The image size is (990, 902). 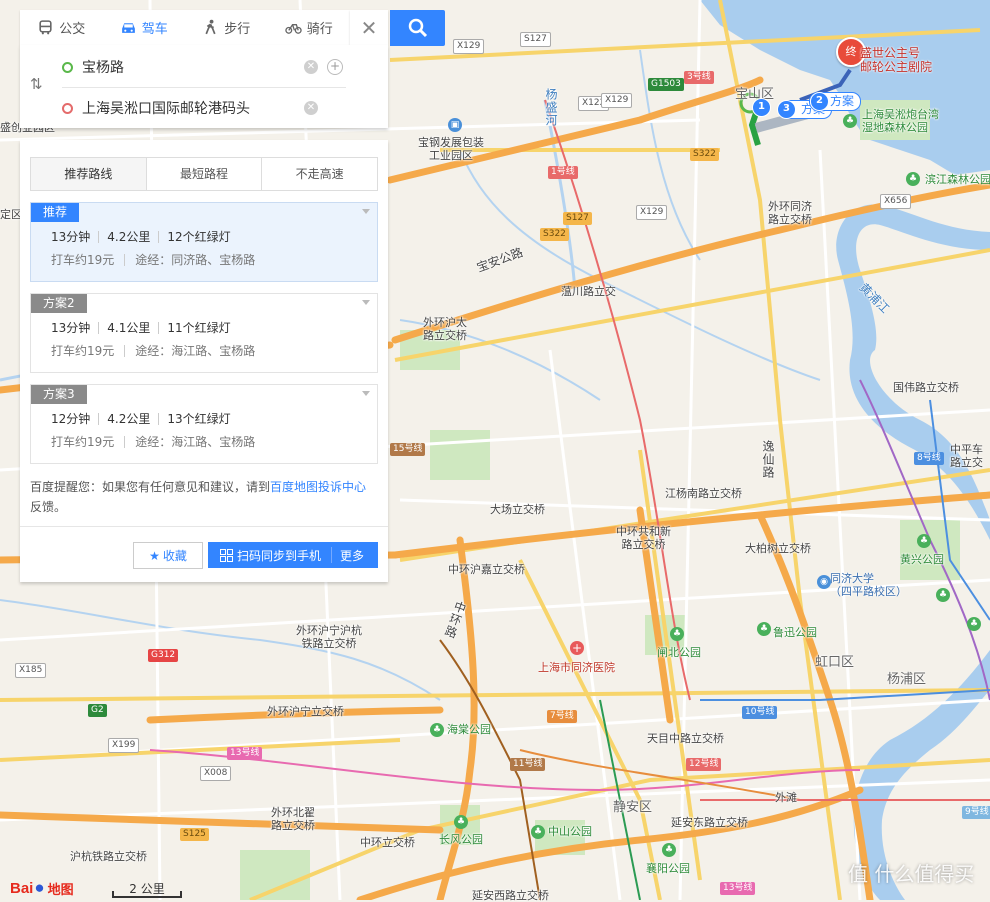 I want to click on route-card: 方案2 13分钟 4.1公里 11个红绿灯 打车约19元 途经：海江路、宝杨路, so click(x=204, y=333).